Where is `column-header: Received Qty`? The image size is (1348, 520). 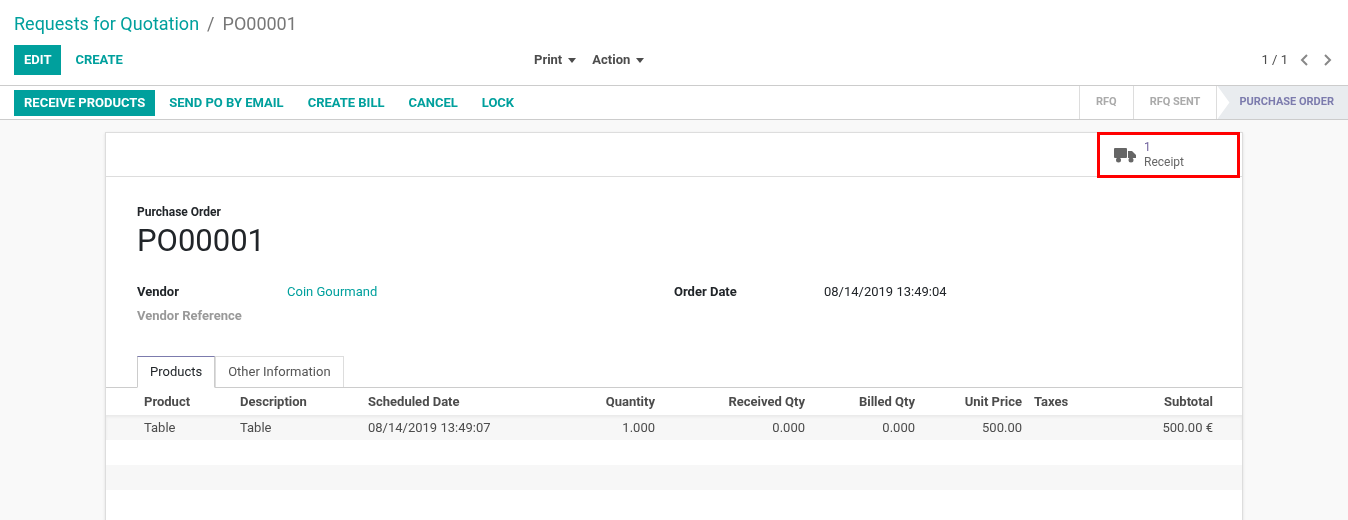
column-header: Received Qty is located at coordinates (730, 401).